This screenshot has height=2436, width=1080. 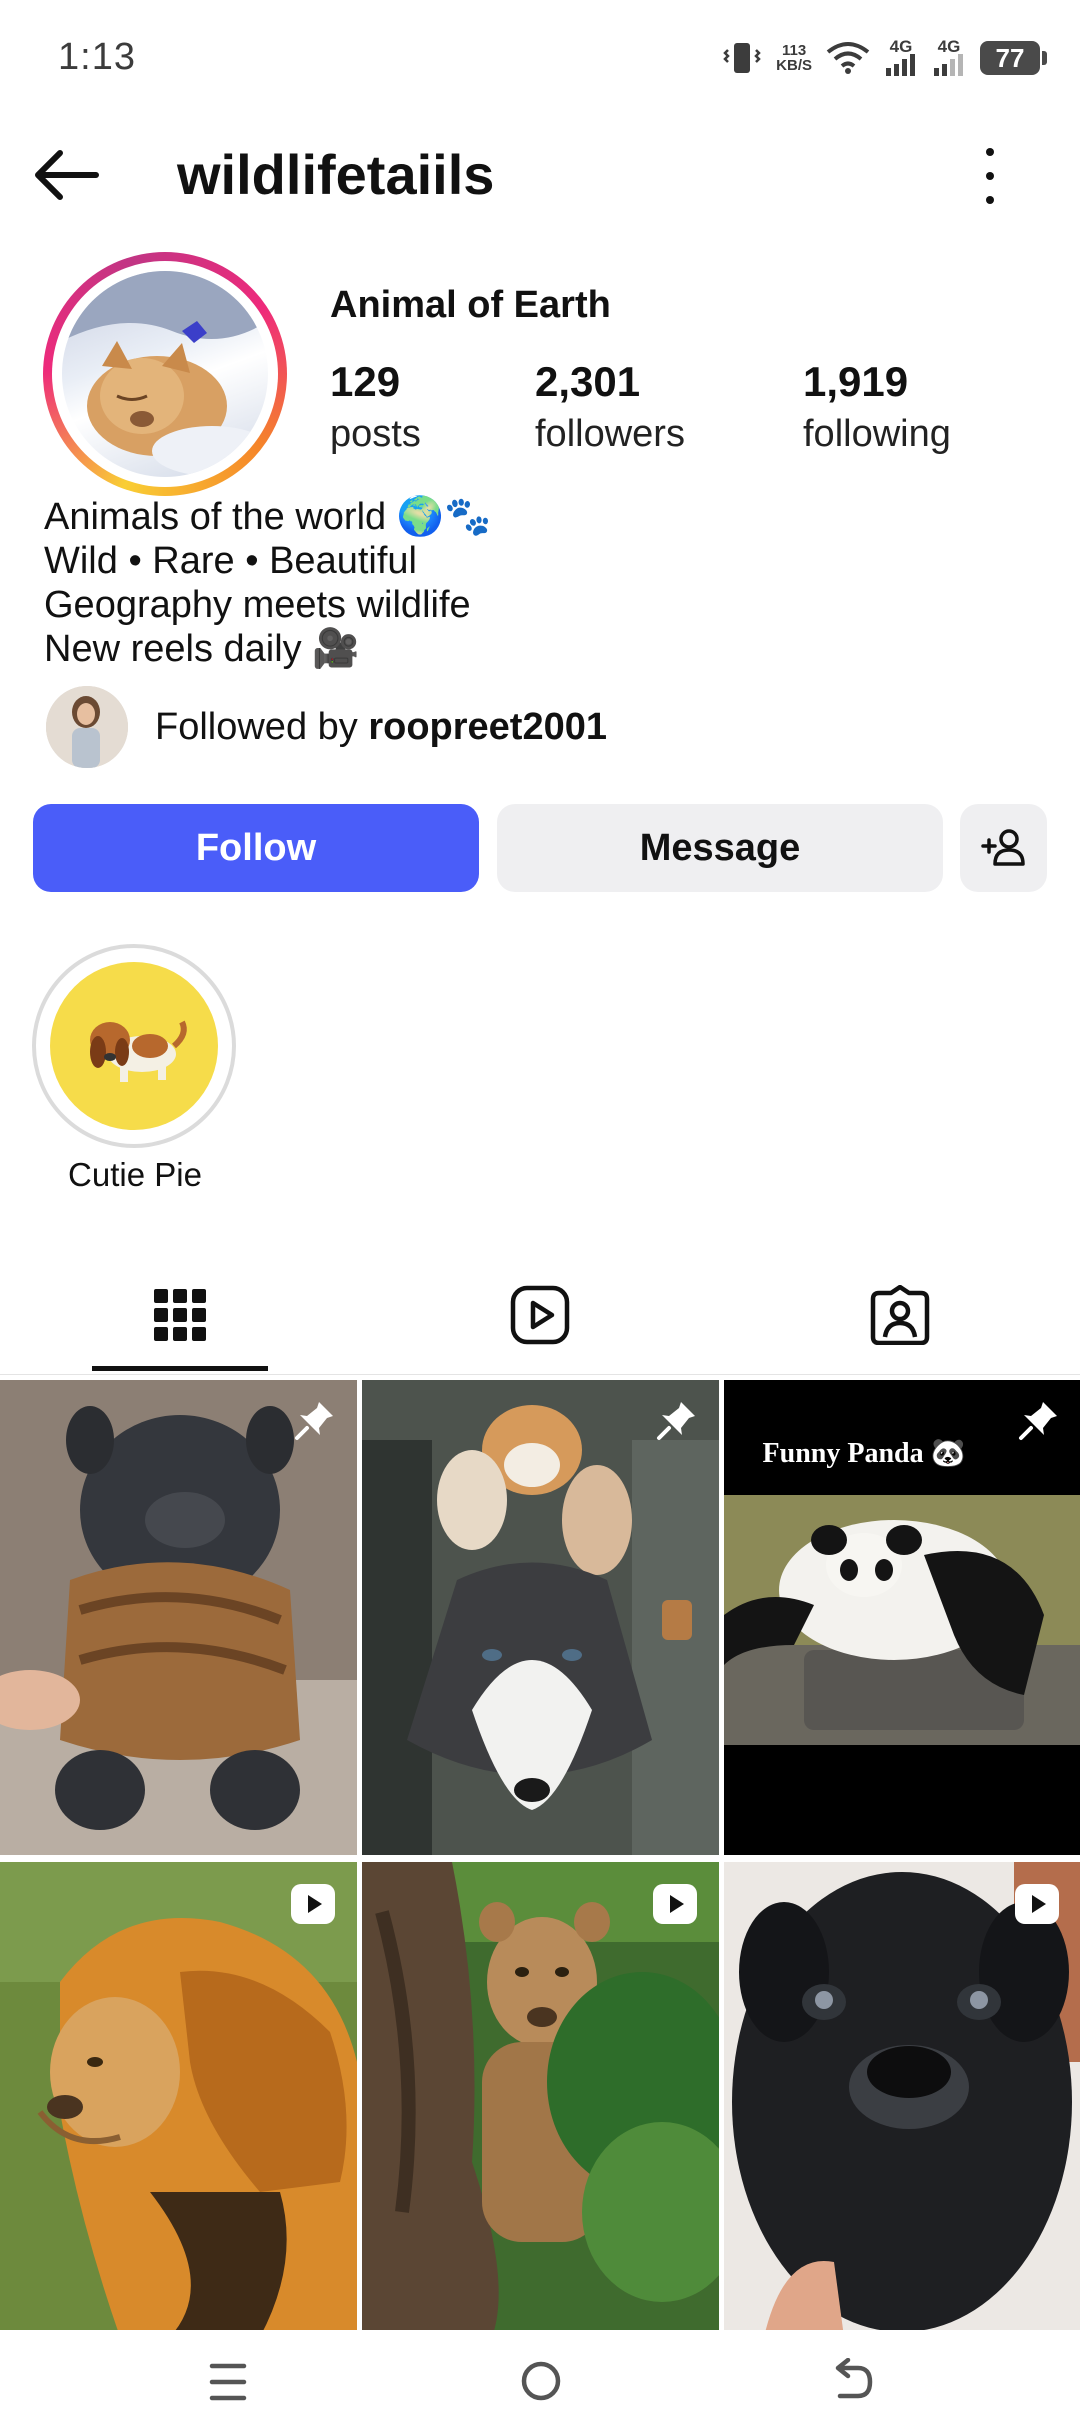 I want to click on grid-icon, so click(x=180, y=1315).